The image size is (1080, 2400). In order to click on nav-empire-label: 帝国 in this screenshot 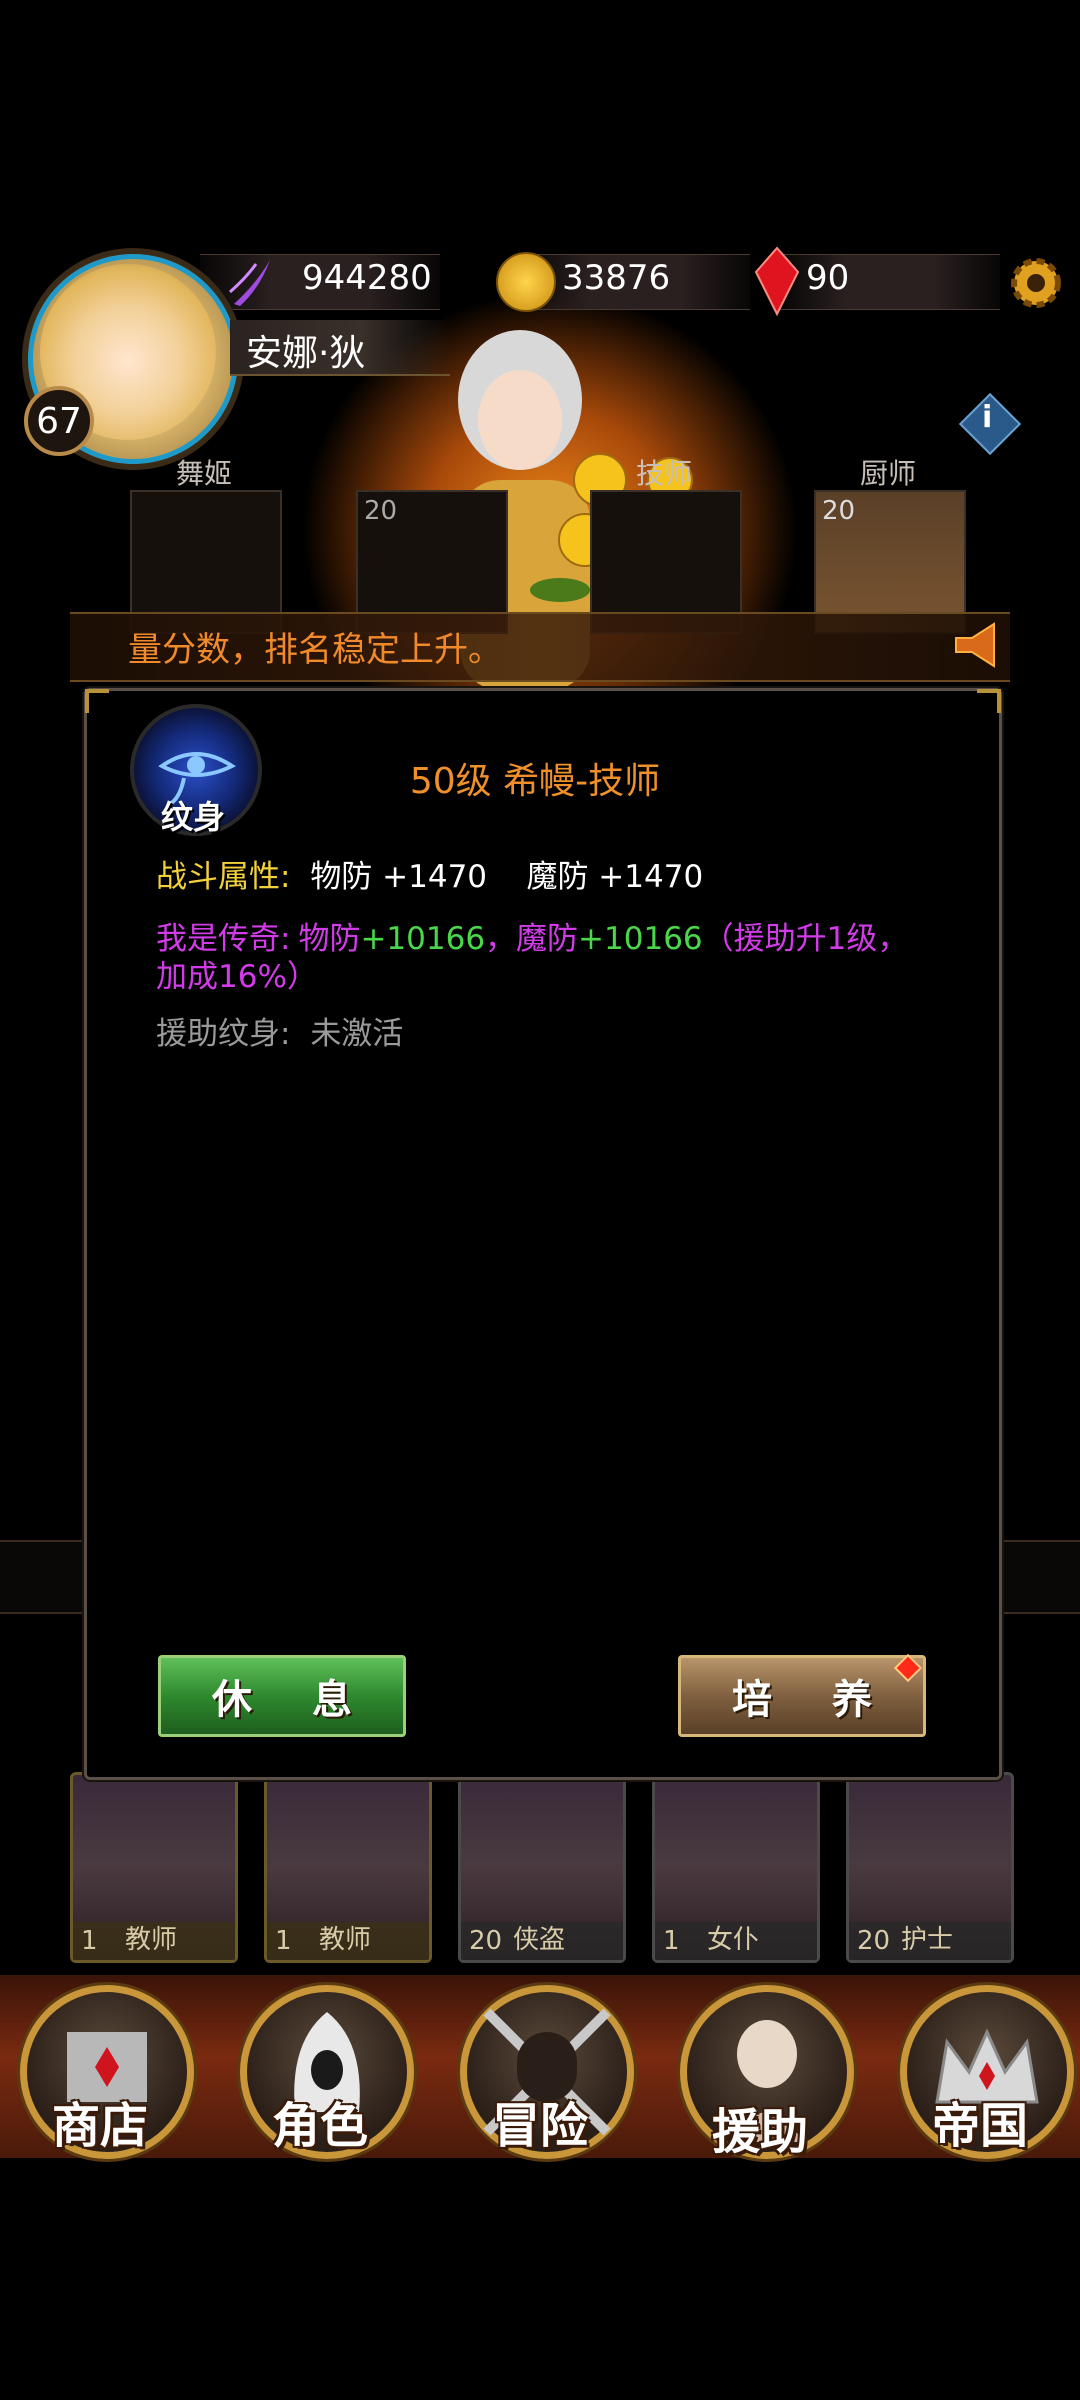, I will do `click(979, 2126)`.